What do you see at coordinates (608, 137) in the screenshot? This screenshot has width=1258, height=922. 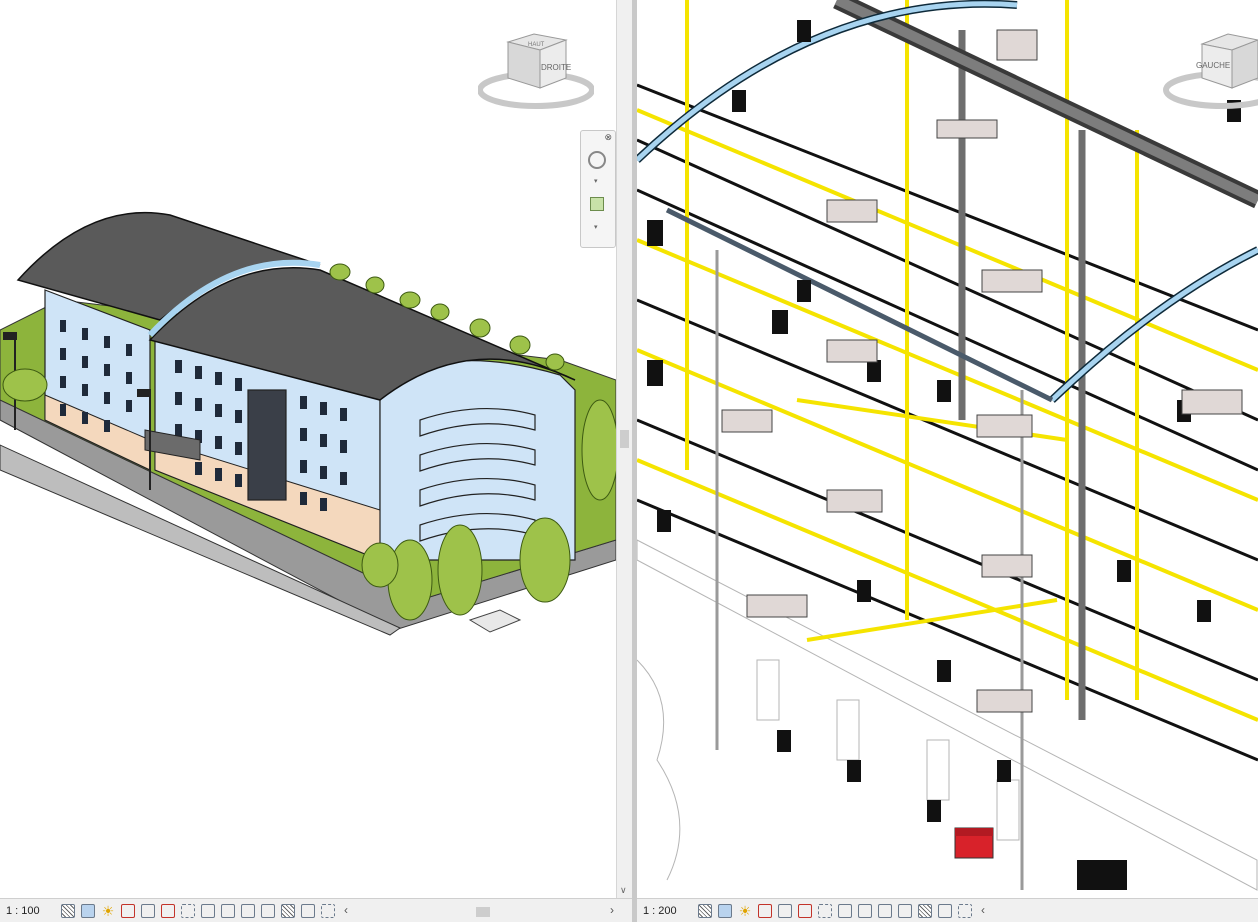 I see `close-icon: ⊗` at bounding box center [608, 137].